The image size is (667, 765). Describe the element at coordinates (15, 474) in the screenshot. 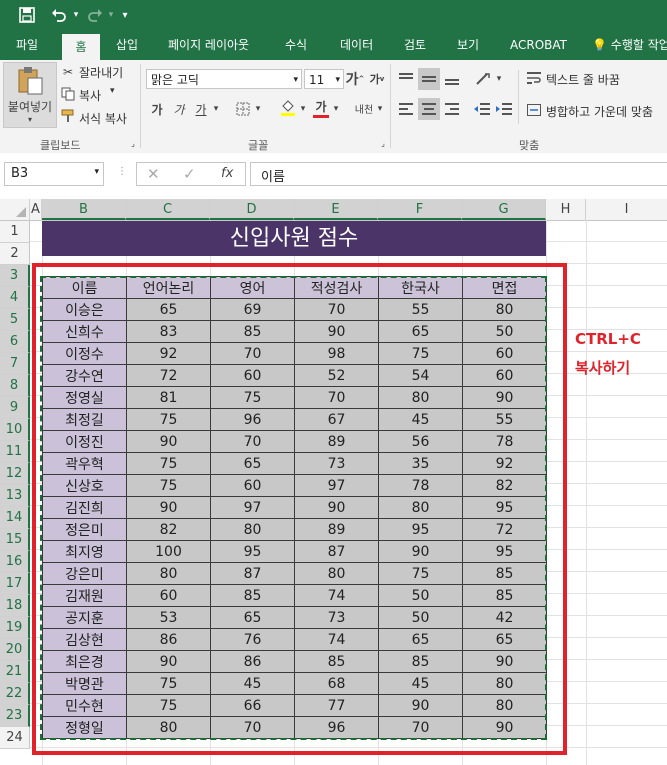

I see `row-header-12: 12` at that location.